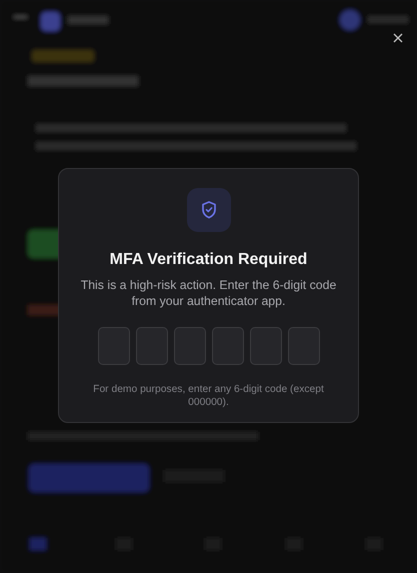 Image resolution: width=417 pixels, height=573 pixels. Describe the element at coordinates (208, 210) in the screenshot. I see `shield-check-icon` at that location.